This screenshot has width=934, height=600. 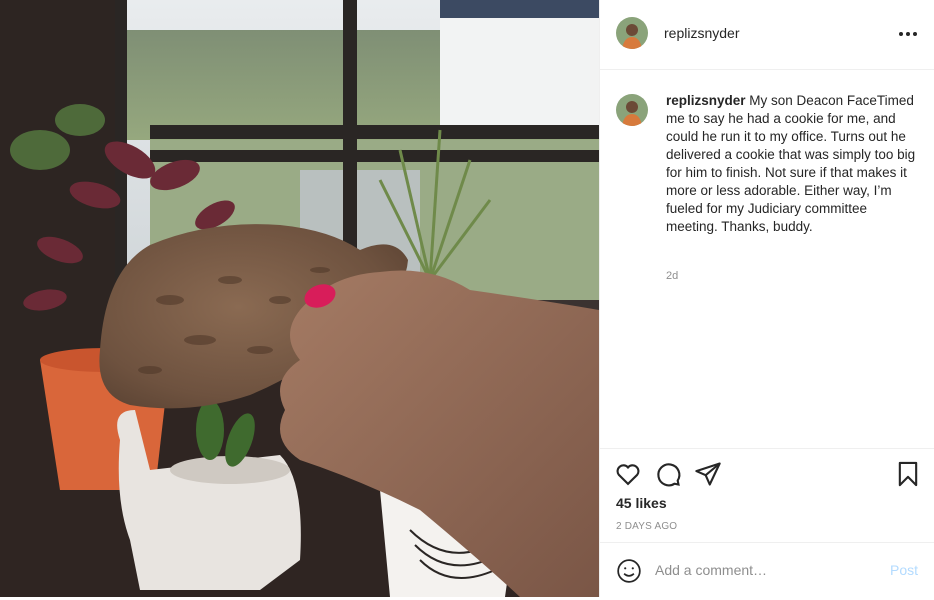 What do you see at coordinates (706, 100) in the screenshot?
I see `caption-username: replizsnyder` at bounding box center [706, 100].